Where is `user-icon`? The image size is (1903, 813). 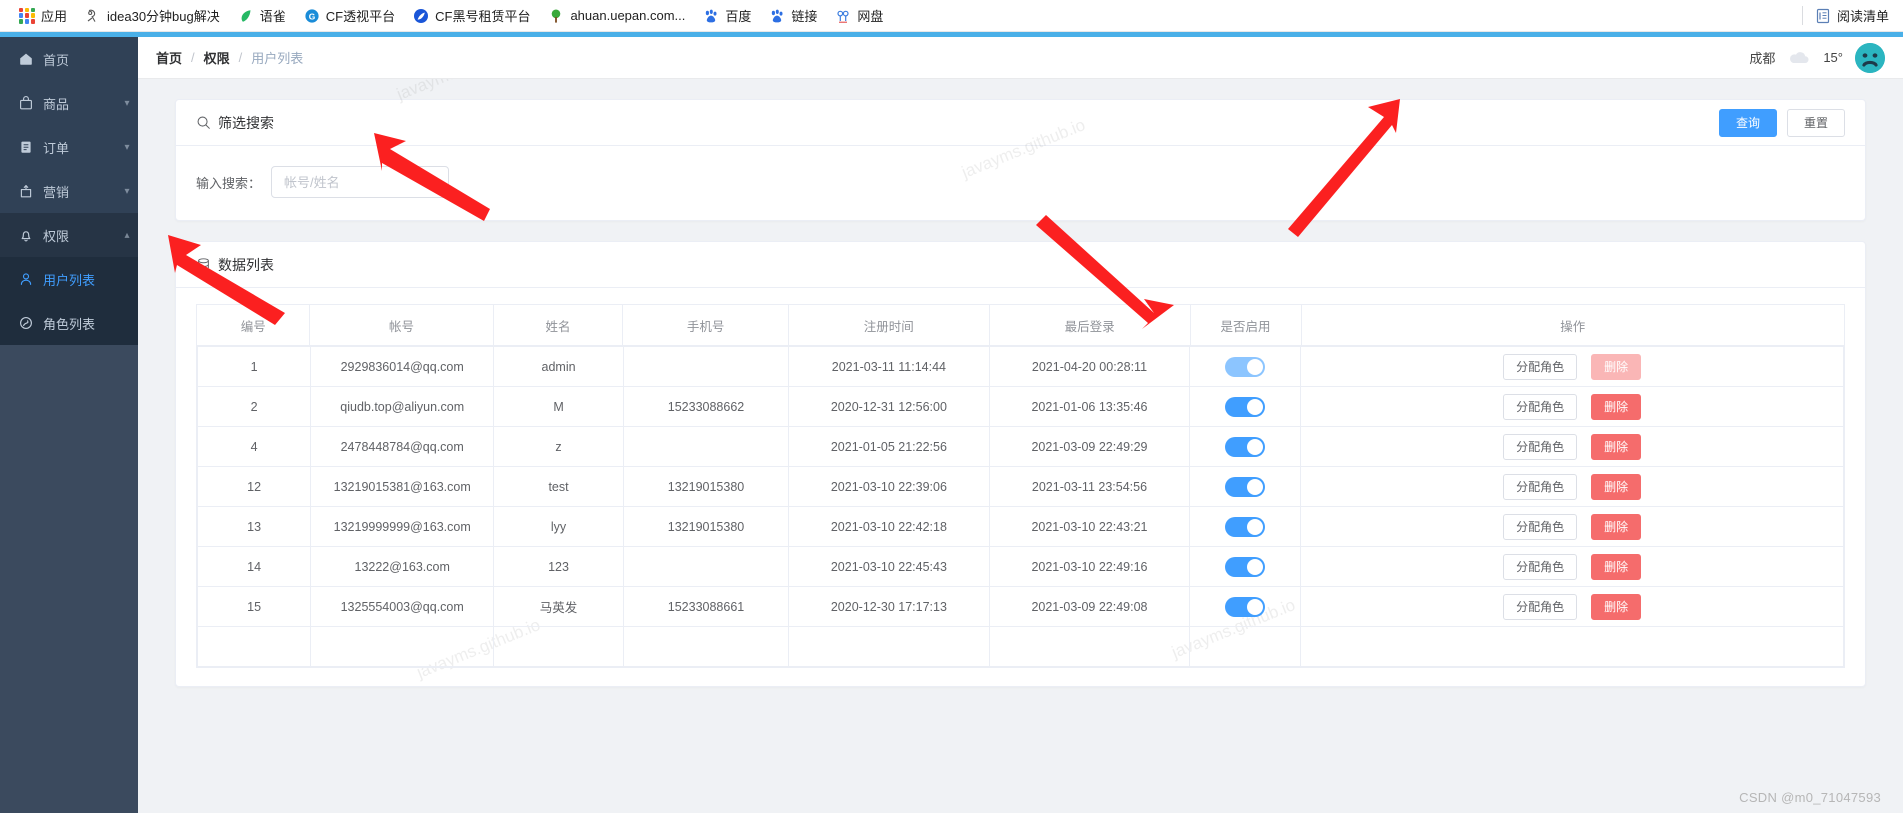 user-icon is located at coordinates (26, 279).